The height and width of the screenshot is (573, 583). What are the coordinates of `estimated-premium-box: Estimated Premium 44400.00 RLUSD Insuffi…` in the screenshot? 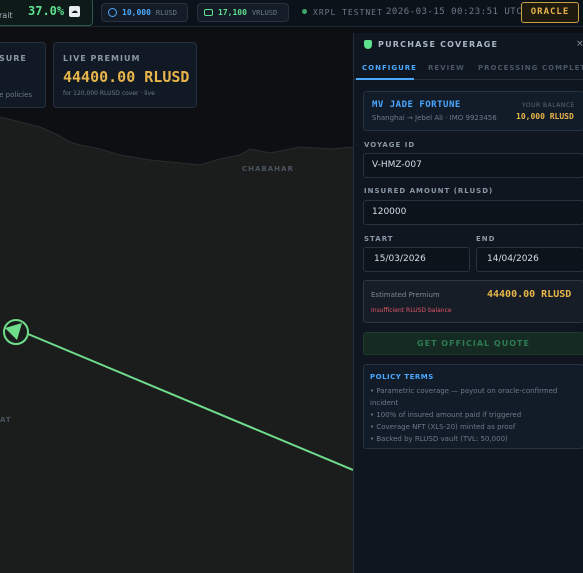 It's located at (473, 301).